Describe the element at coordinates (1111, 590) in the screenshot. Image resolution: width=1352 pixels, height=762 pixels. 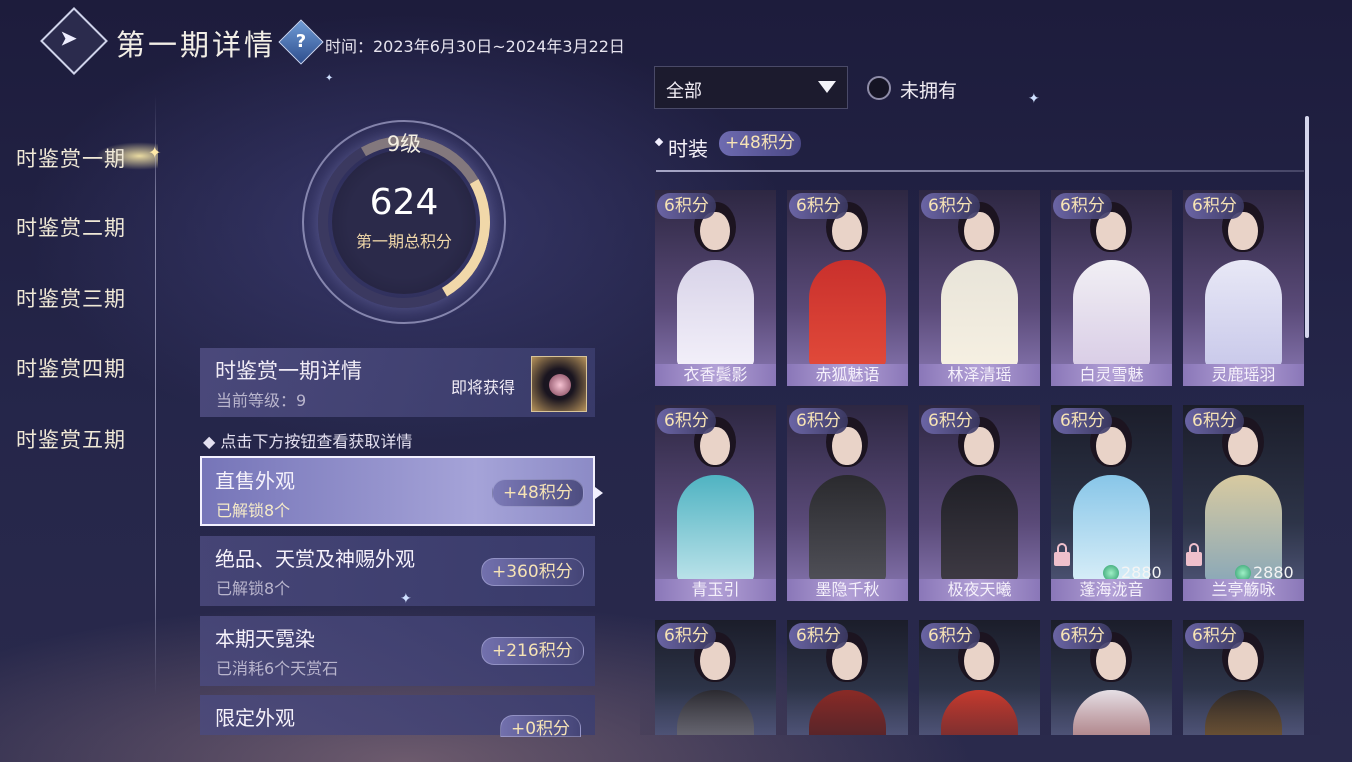
I see `costume-name: 蓬海泷音` at that location.